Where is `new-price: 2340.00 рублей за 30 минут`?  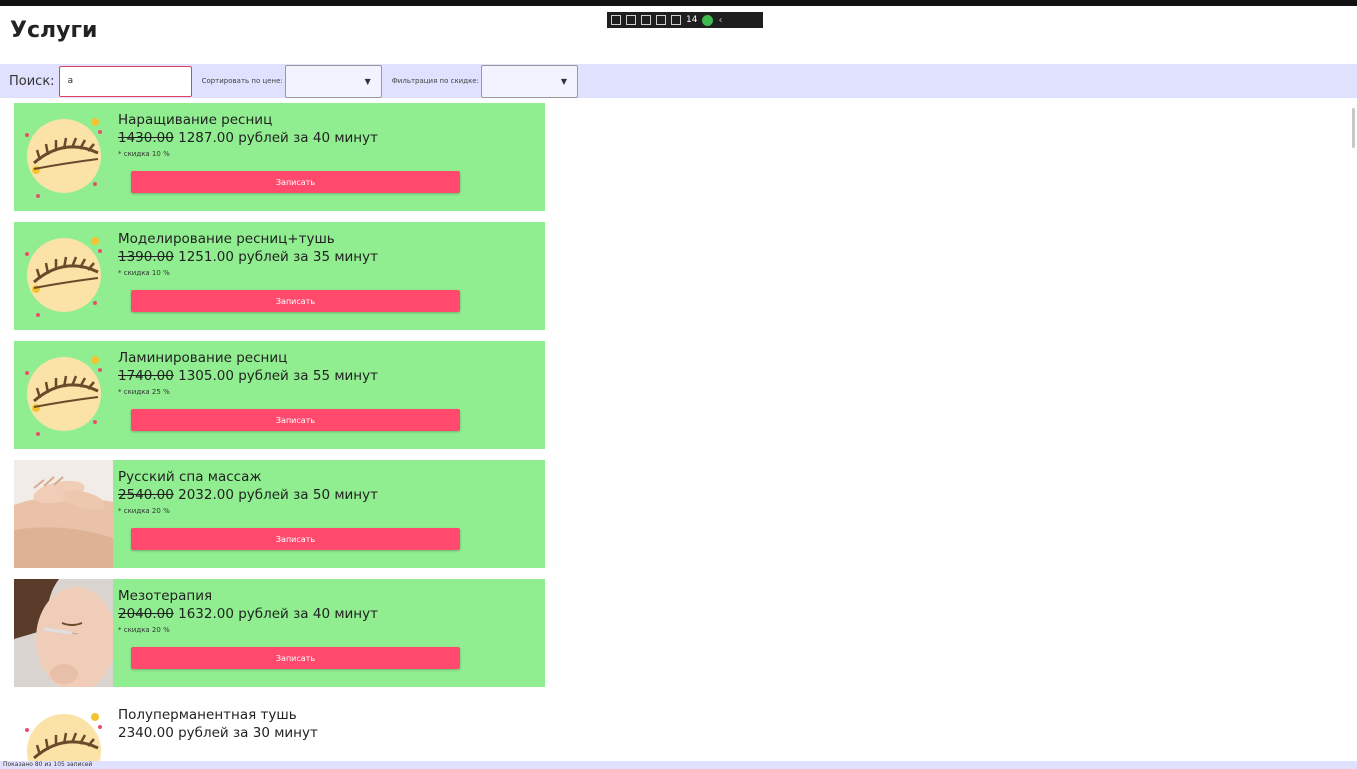
new-price: 2340.00 рублей за 30 минут is located at coordinates (218, 733).